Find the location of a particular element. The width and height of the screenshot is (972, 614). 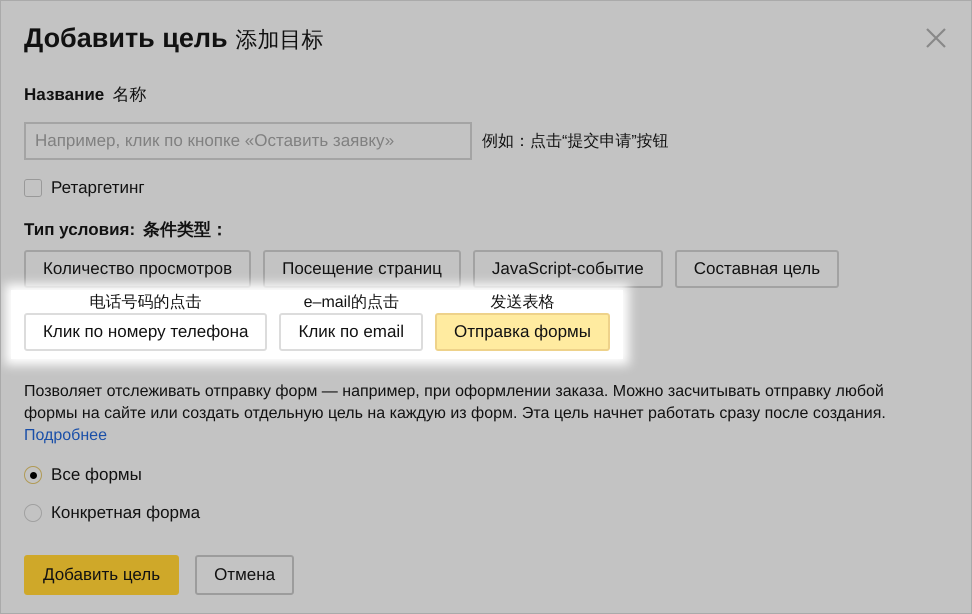

close-icon is located at coordinates (936, 38).